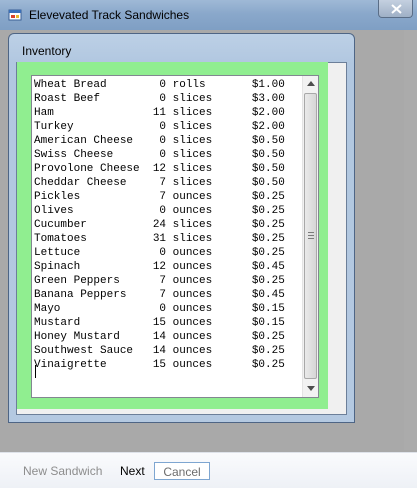 The width and height of the screenshot is (417, 488). I want to click on scroll-up-button, so click(311, 84).